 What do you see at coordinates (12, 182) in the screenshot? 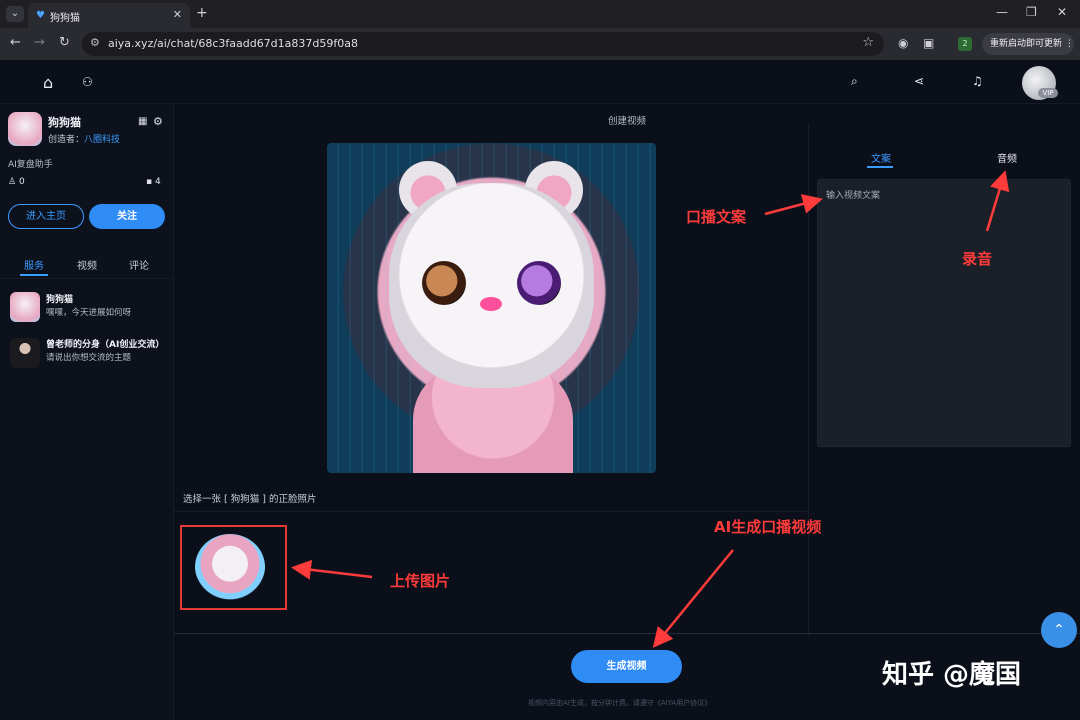
I see `person-icon: ♙` at bounding box center [12, 182].